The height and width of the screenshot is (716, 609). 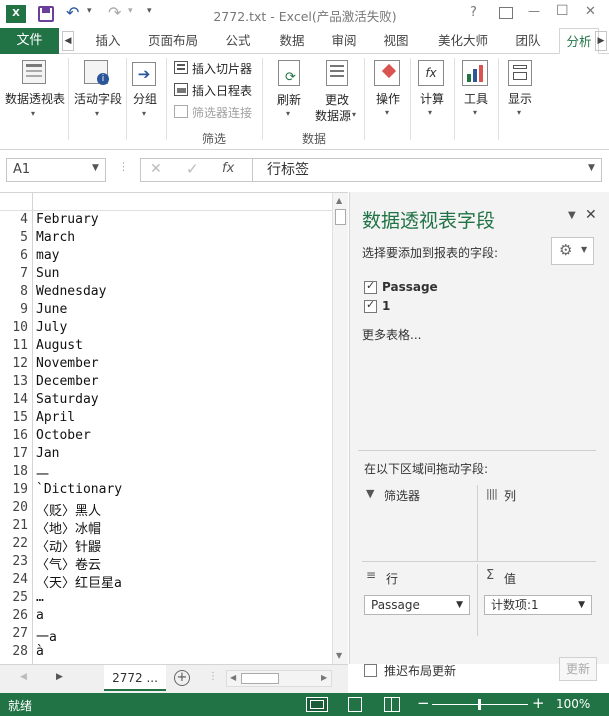 What do you see at coordinates (464, 307) in the screenshot?
I see `field-item-1: ✓ 1` at bounding box center [464, 307].